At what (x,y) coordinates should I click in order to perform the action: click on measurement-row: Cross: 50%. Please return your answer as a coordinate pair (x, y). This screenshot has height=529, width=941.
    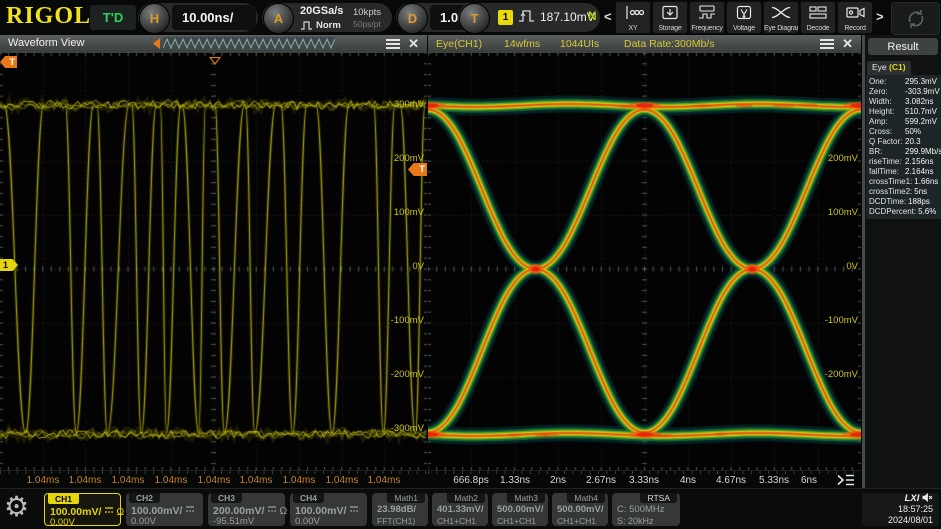
    Looking at the image, I should click on (895, 131).